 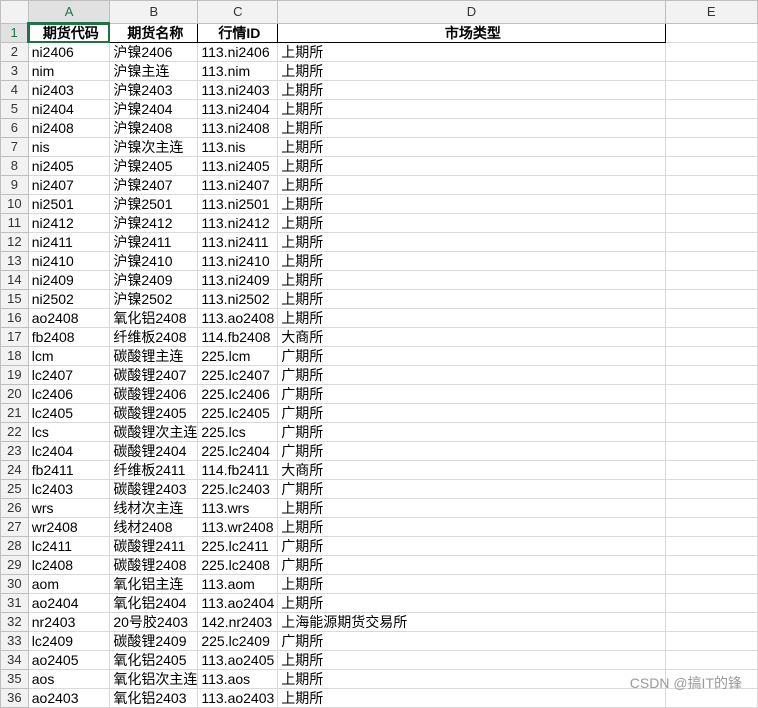 I want to click on cell: ni2403, so click(x=69, y=90).